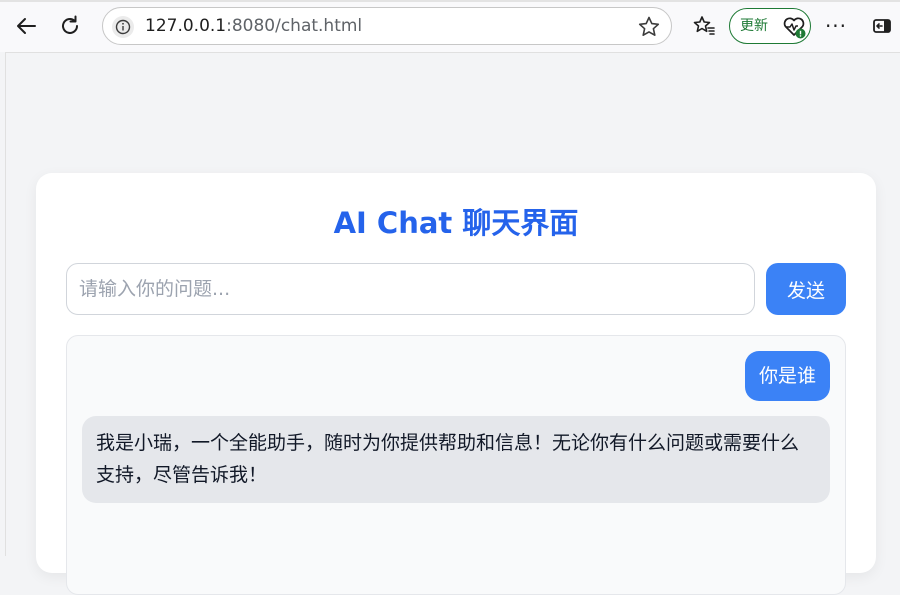 This screenshot has height=595, width=900. What do you see at coordinates (387, 26) in the screenshot?
I see `address-bar: 127.0.0.1:8080/chat.html` at bounding box center [387, 26].